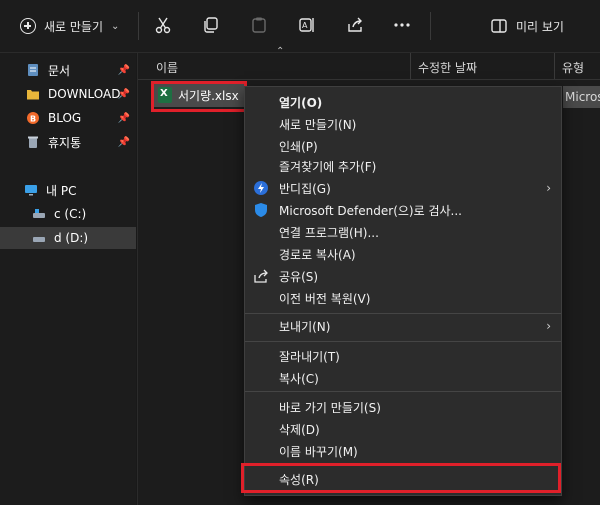  I want to click on menu-item-label: 이전 버전 복원(V), so click(325, 298).